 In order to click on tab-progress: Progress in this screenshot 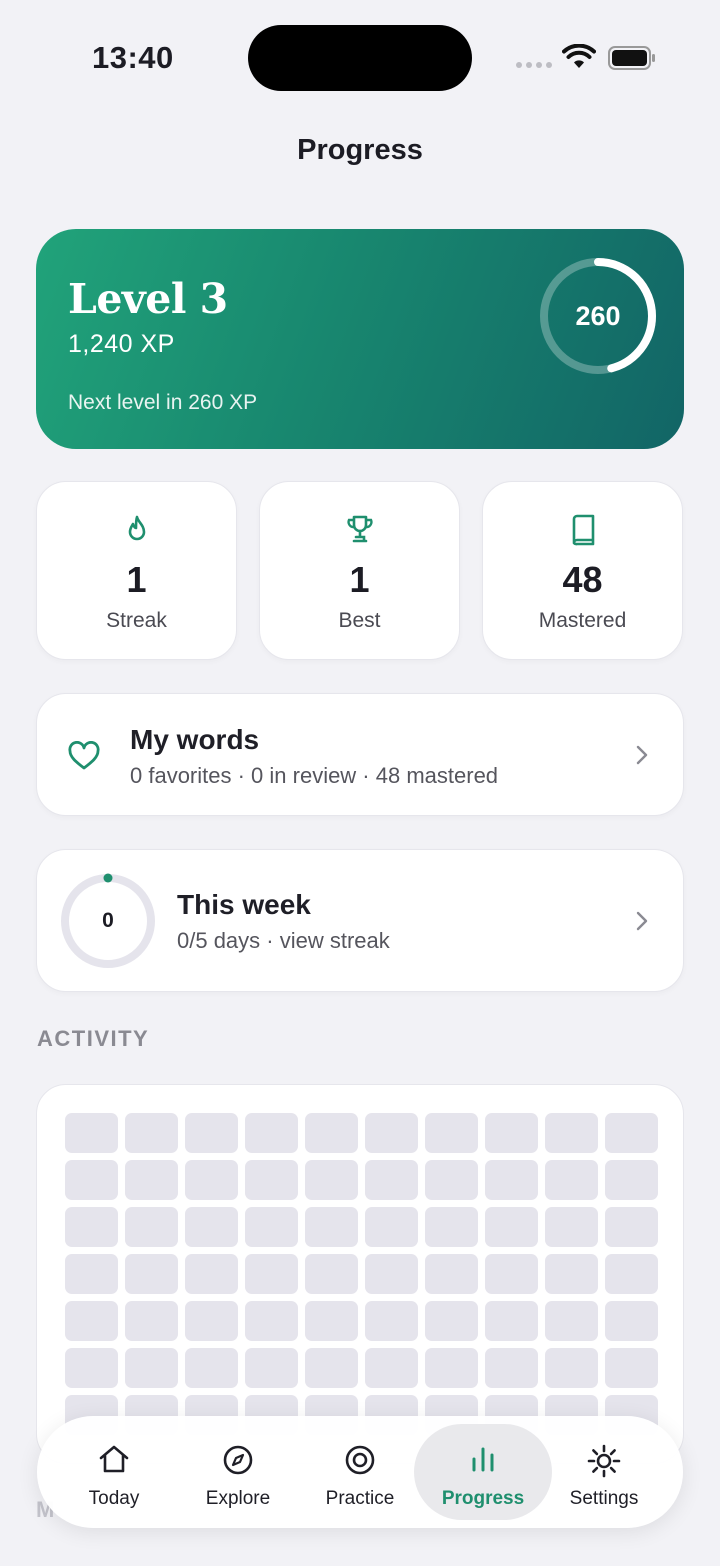, I will do `click(483, 1472)`.